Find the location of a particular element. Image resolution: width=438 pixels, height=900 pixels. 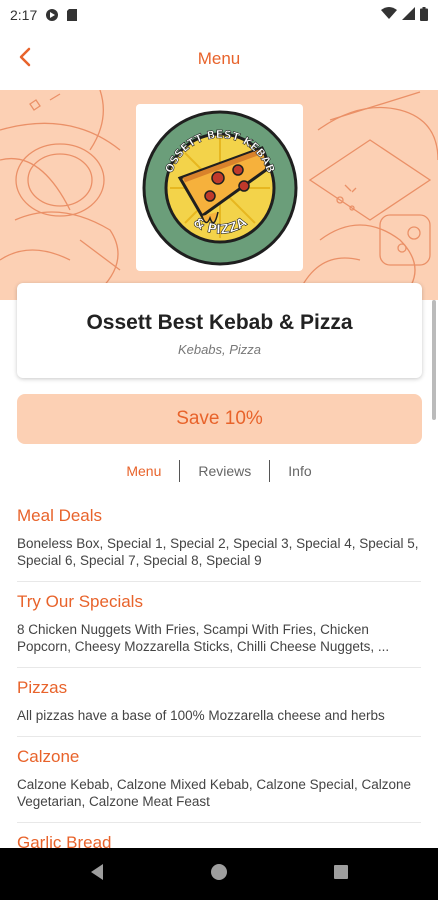

square-recents-icon is located at coordinates (341, 874).